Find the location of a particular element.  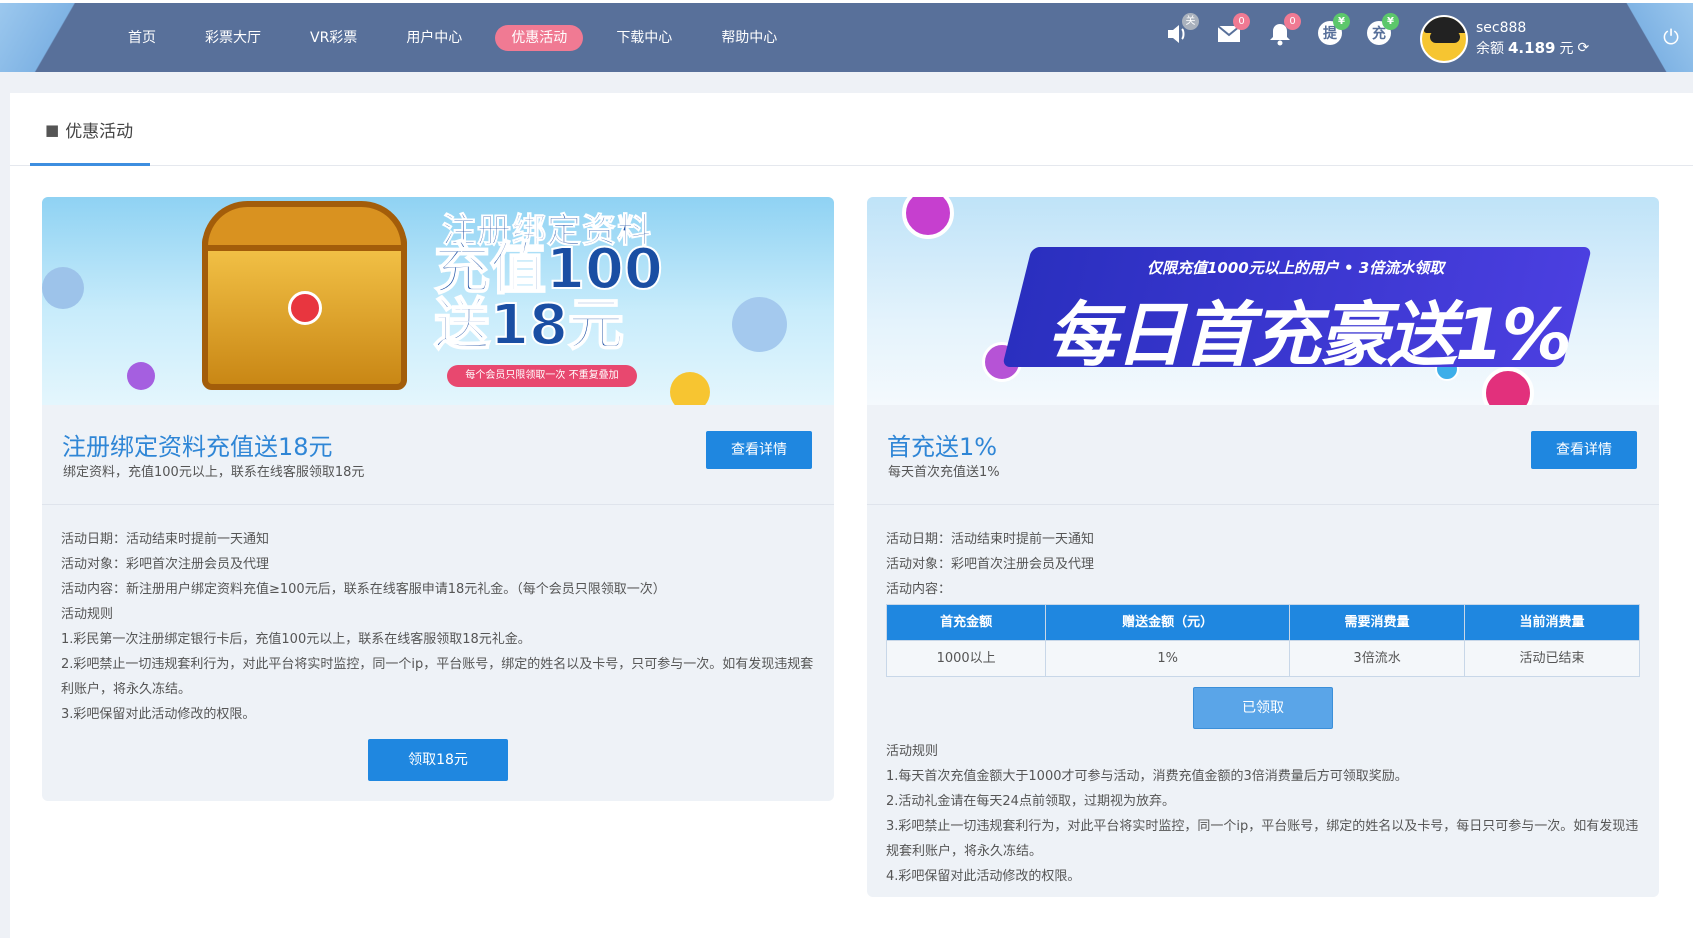

refresh-icon: ⟳ is located at coordinates (1583, 48).